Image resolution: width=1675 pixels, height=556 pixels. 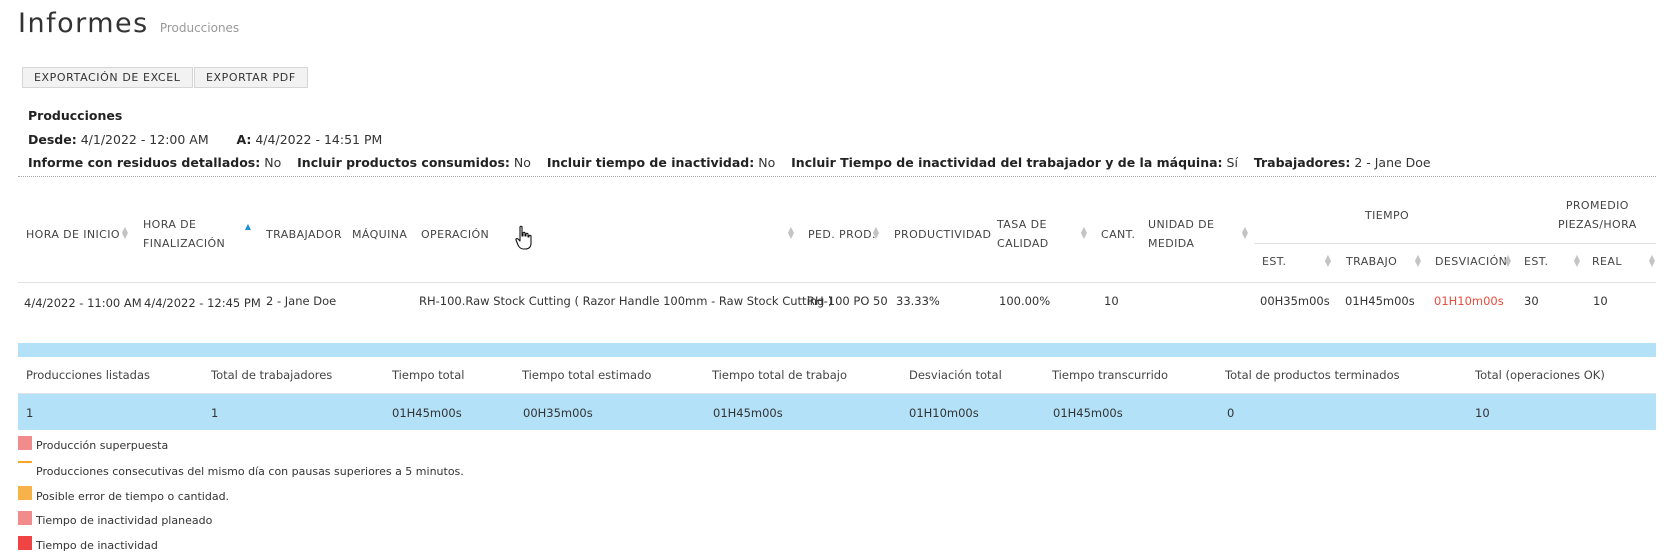 I want to click on filter-label: Incluir tiempo de inactividad:, so click(x=650, y=162).